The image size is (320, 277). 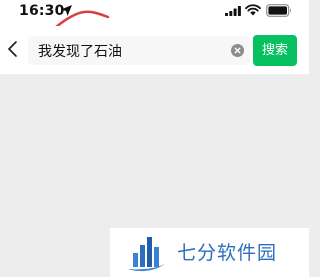 I want to click on signal-icon, so click(x=233, y=11).